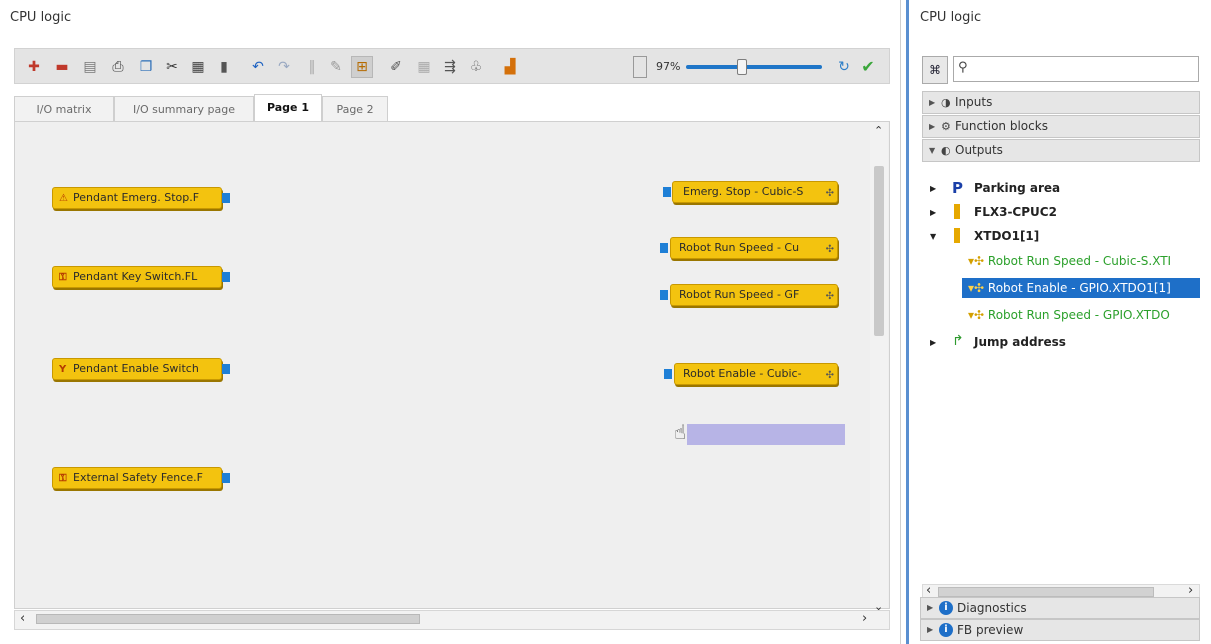  I want to click on section-label: Outputs, so click(979, 150).